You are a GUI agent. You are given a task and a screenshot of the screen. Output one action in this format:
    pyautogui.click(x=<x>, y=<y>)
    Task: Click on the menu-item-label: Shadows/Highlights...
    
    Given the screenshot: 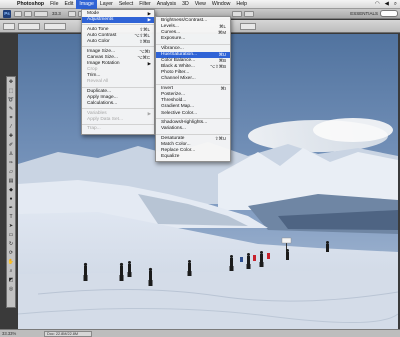 What is the action you would take?
    pyautogui.click(x=184, y=123)
    